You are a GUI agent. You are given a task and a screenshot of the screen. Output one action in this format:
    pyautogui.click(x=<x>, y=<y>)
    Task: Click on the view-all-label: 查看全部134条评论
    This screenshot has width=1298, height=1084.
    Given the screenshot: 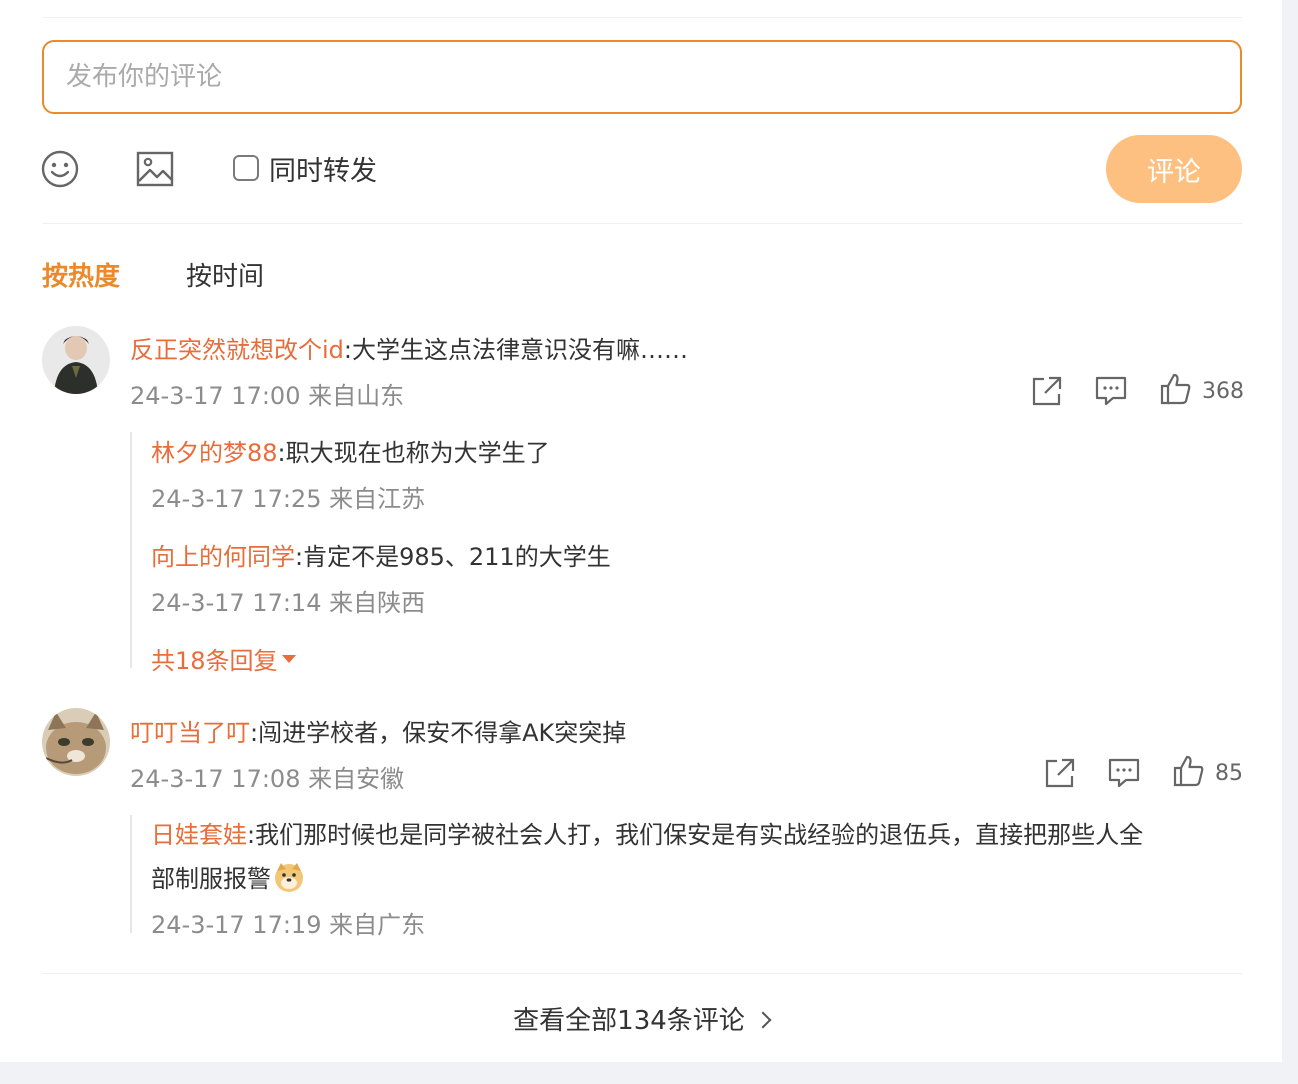 What is the action you would take?
    pyautogui.click(x=629, y=1021)
    